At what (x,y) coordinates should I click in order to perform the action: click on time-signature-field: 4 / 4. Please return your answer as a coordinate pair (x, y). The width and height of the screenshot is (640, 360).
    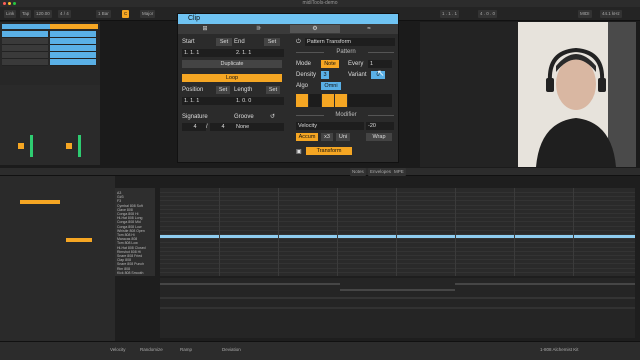
    Looking at the image, I should click on (64, 14).